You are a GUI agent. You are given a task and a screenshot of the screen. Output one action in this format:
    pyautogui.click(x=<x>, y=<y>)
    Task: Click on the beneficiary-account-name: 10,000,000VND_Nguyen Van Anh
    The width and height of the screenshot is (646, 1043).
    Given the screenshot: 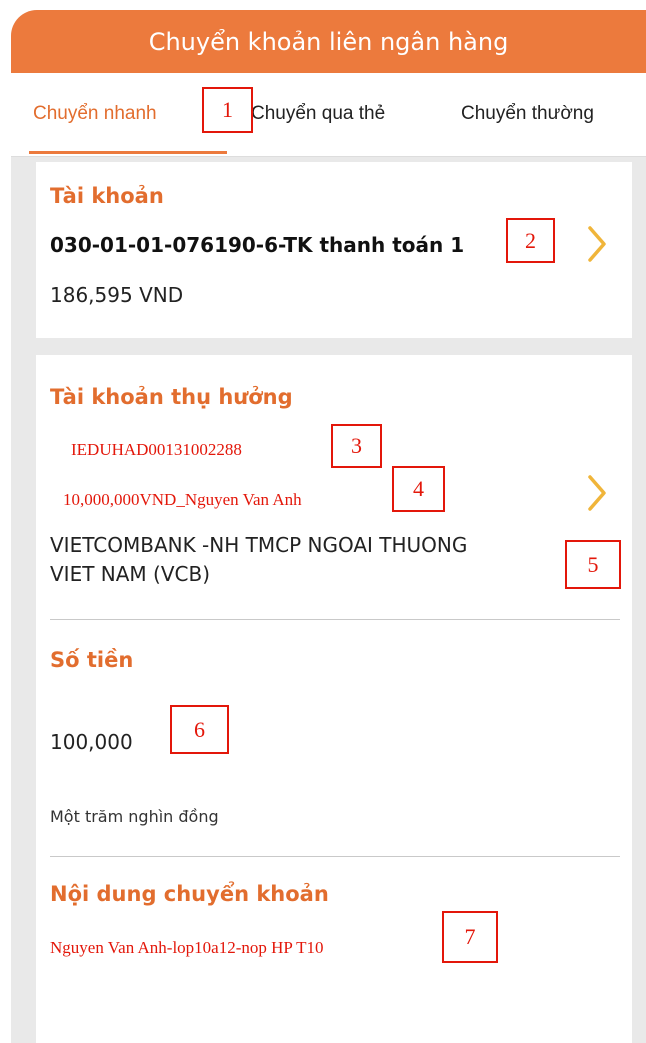 What is the action you would take?
    pyautogui.click(x=182, y=499)
    